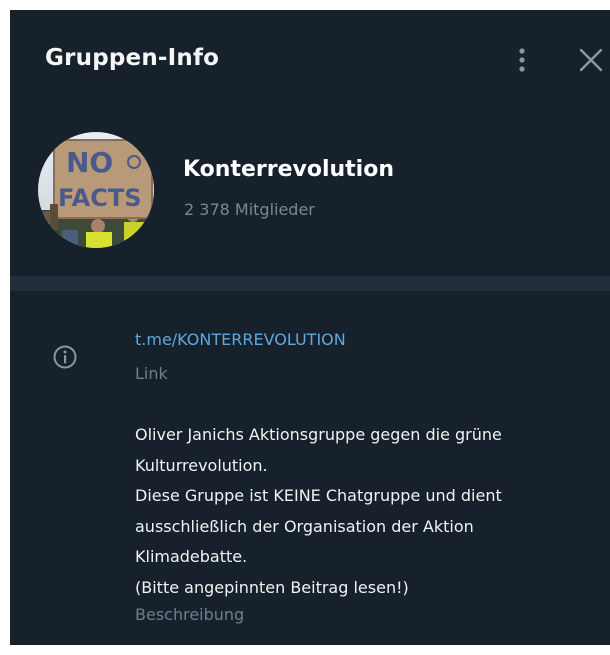 The width and height of the screenshot is (610, 655). Describe the element at coordinates (89, 162) in the screenshot. I see `avatar-sign-text-no: NO` at that location.